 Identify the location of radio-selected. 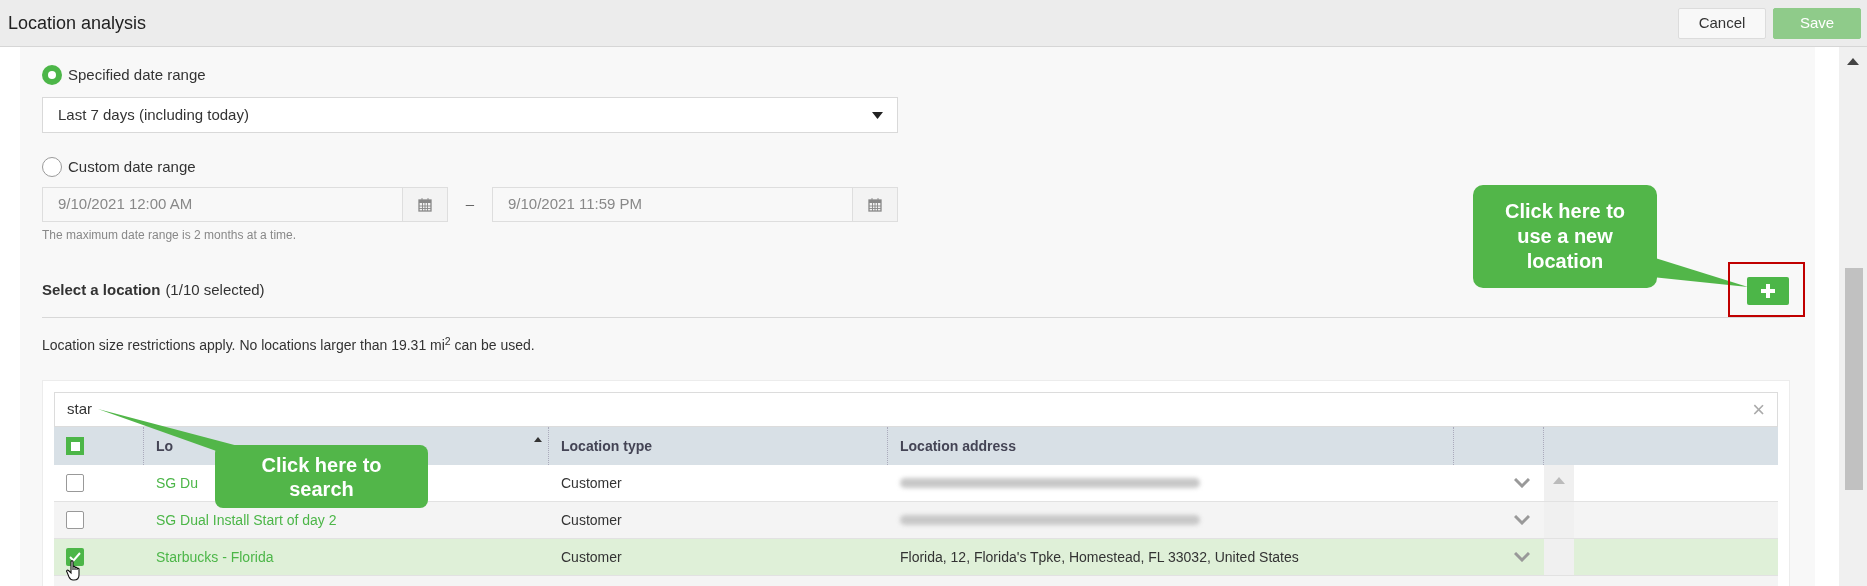
(52, 75).